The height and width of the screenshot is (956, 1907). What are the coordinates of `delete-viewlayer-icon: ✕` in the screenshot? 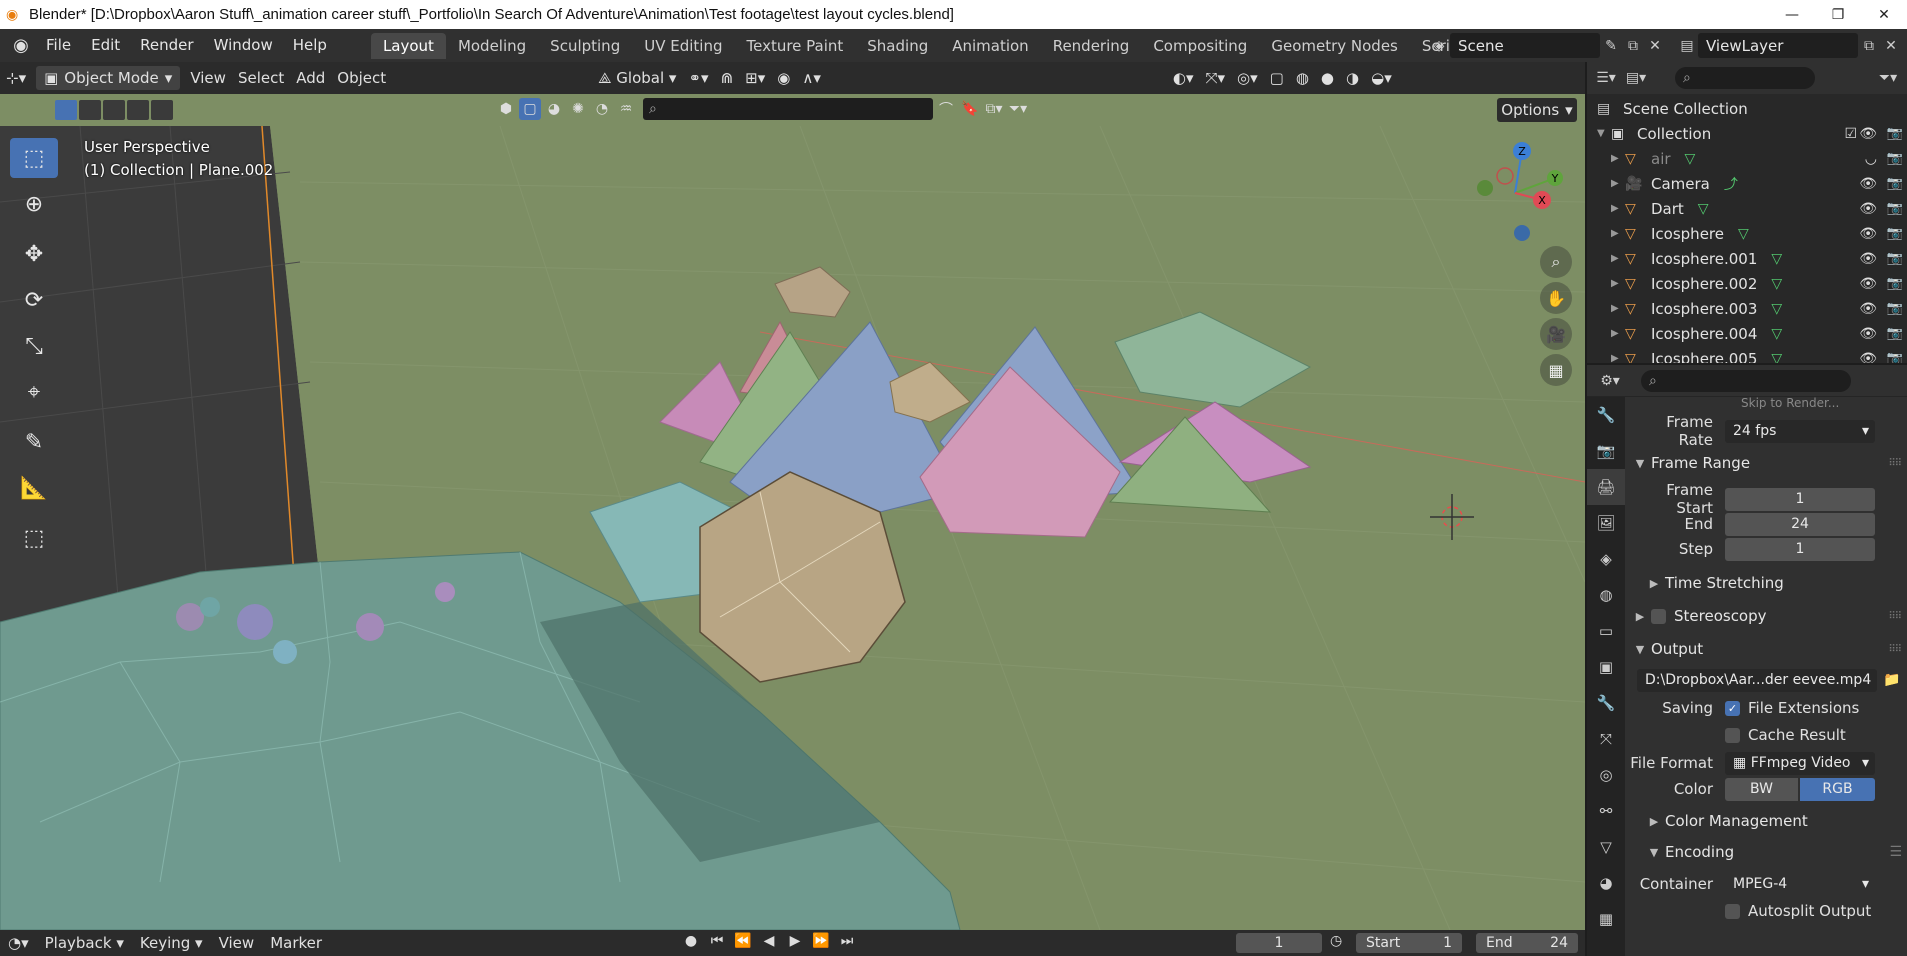 It's located at (1891, 46).